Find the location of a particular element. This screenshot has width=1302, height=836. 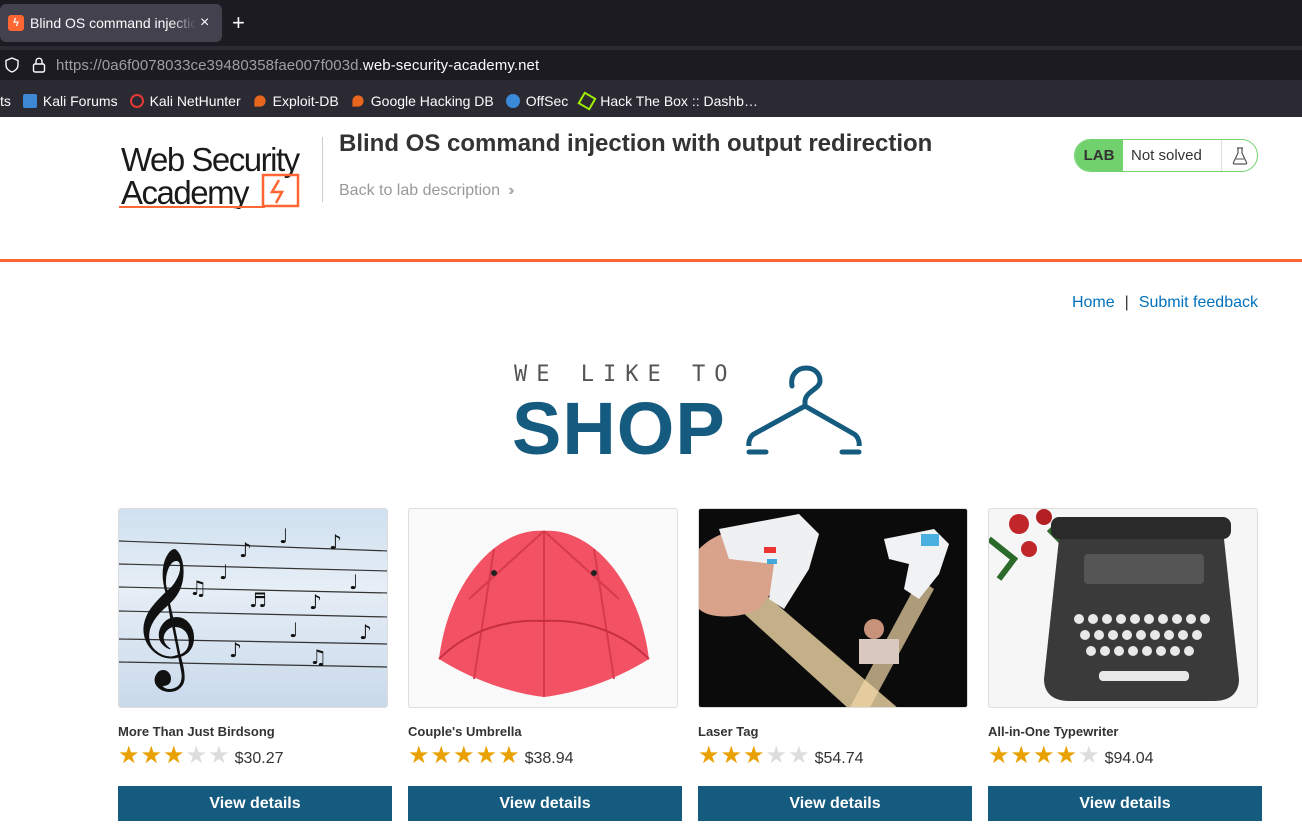

new-tab-button: + is located at coordinates (238, 23).